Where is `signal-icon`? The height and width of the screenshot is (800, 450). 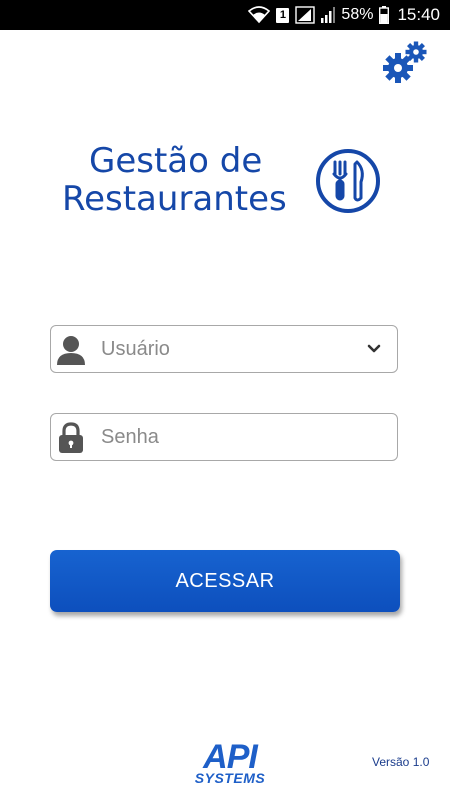
signal-icon is located at coordinates (305, 15).